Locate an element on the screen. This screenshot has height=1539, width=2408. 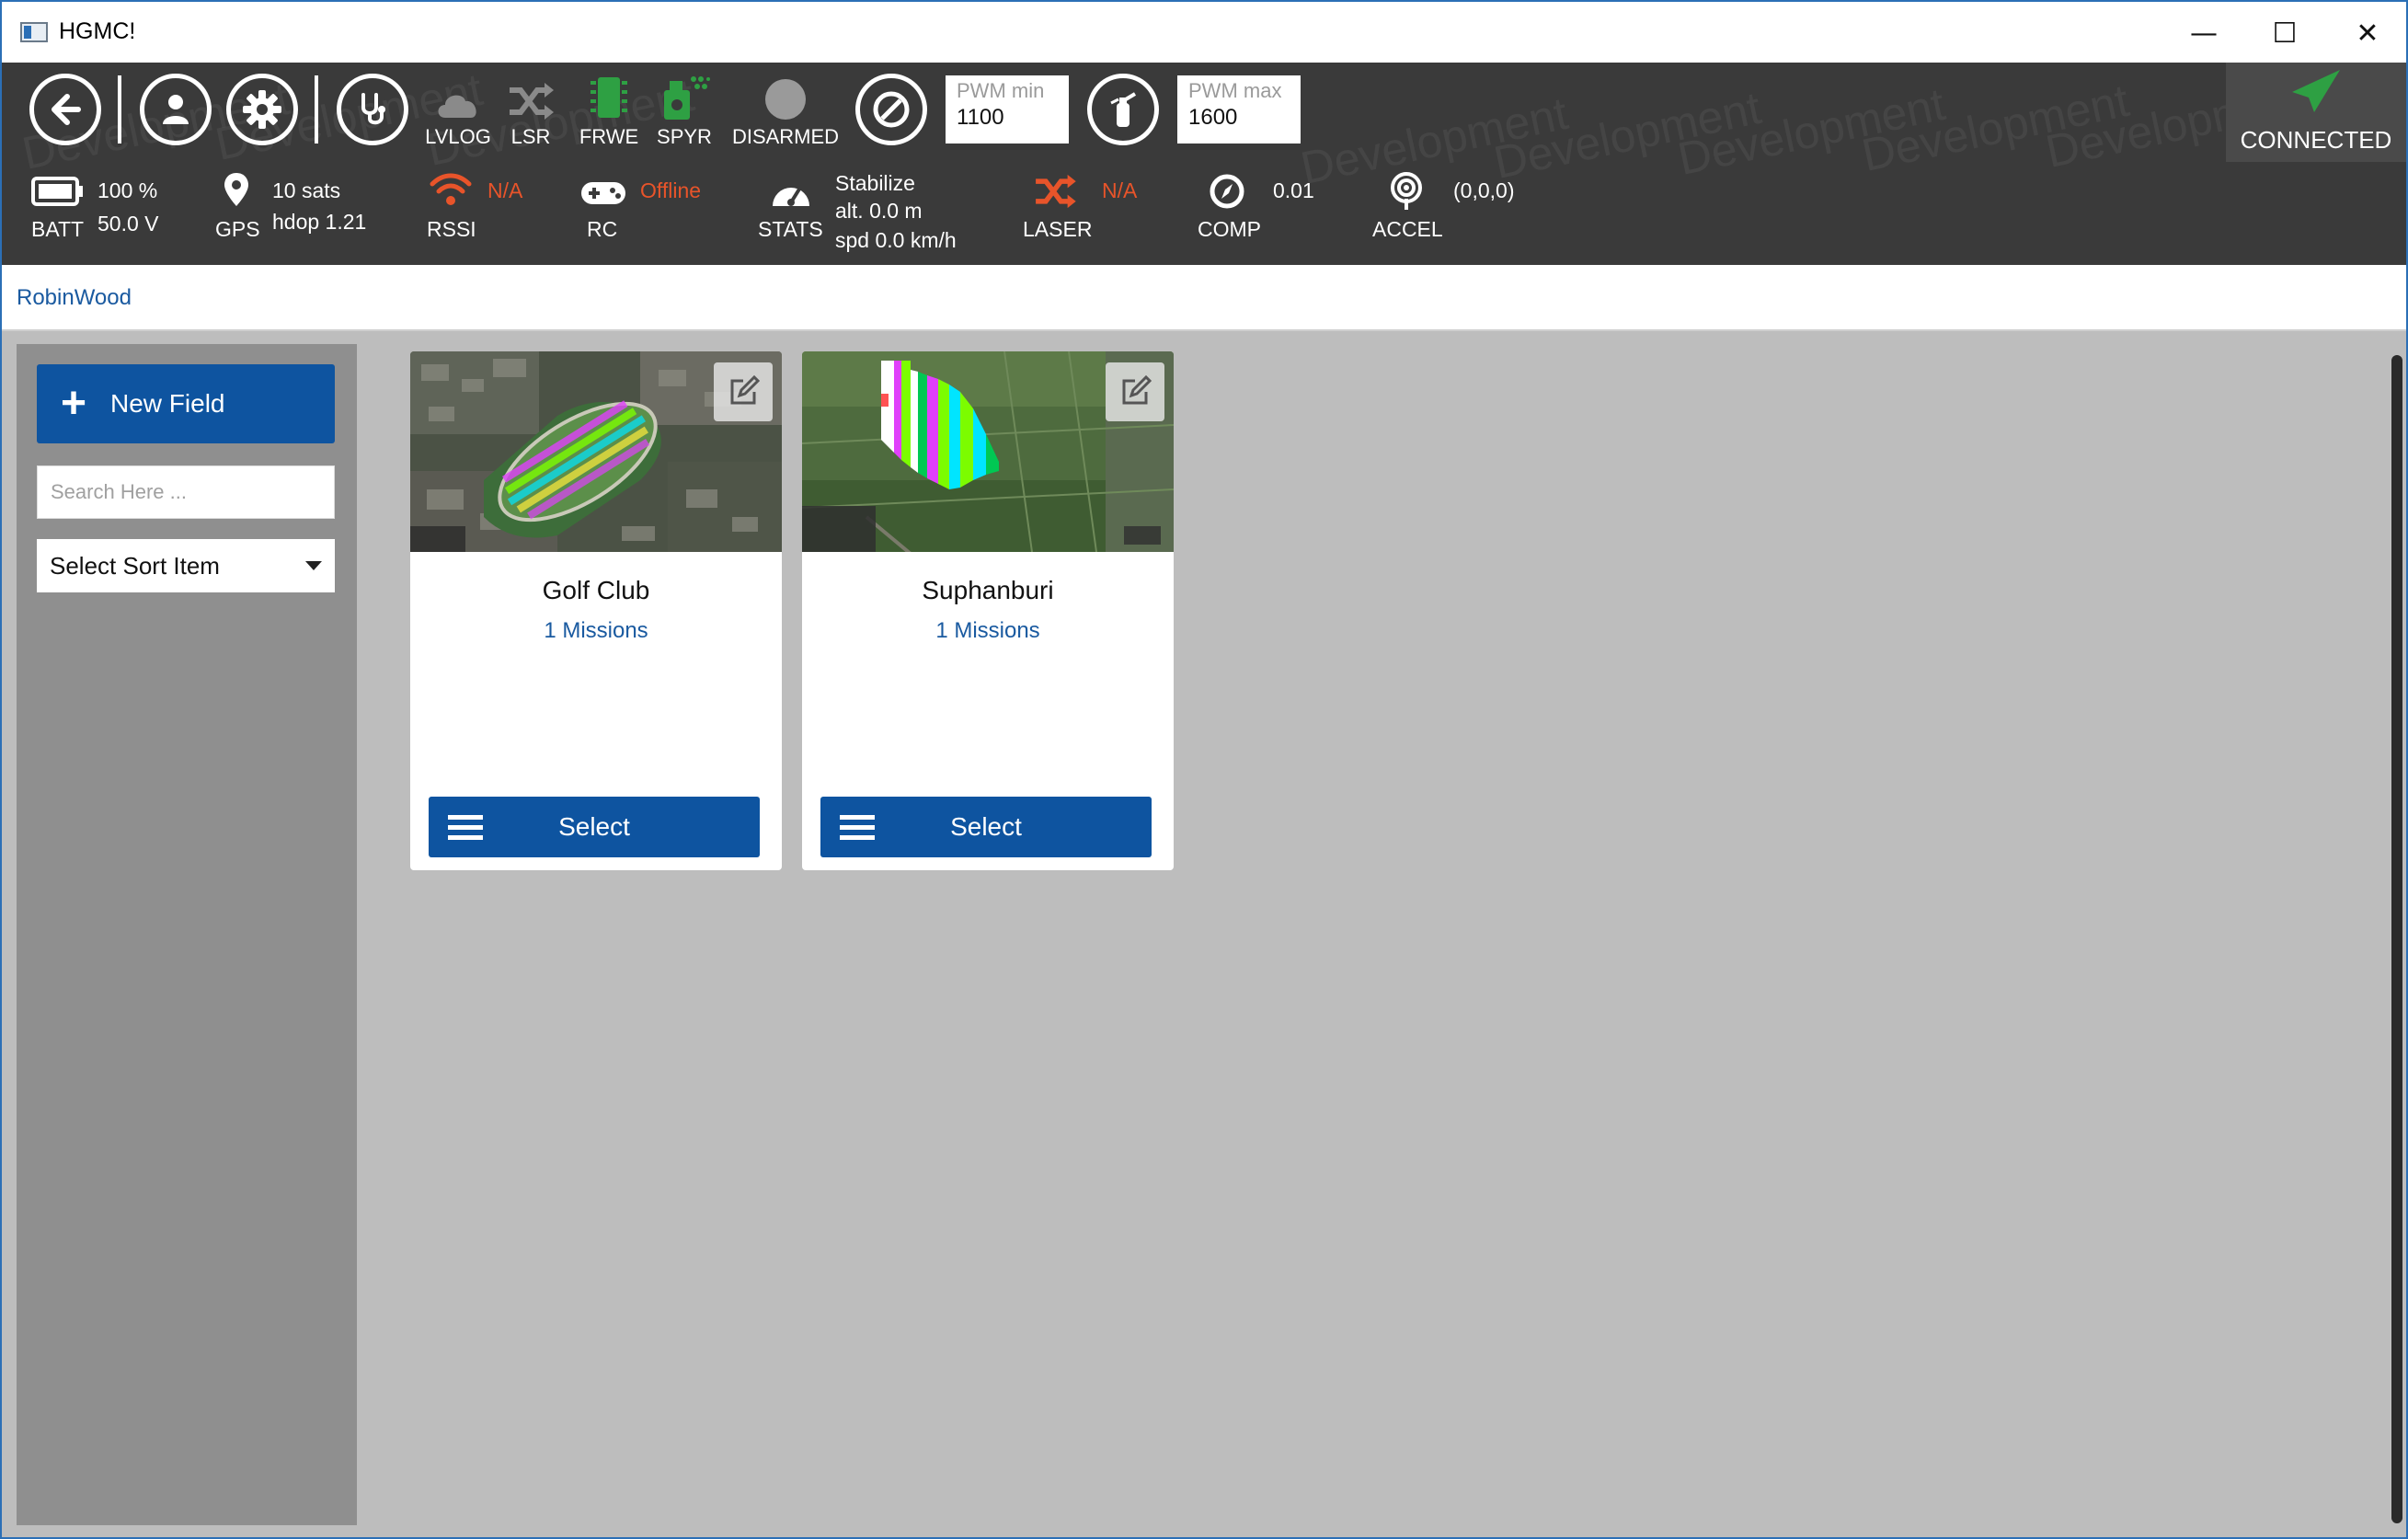
accelerometer-icon is located at coordinates (1406, 191).